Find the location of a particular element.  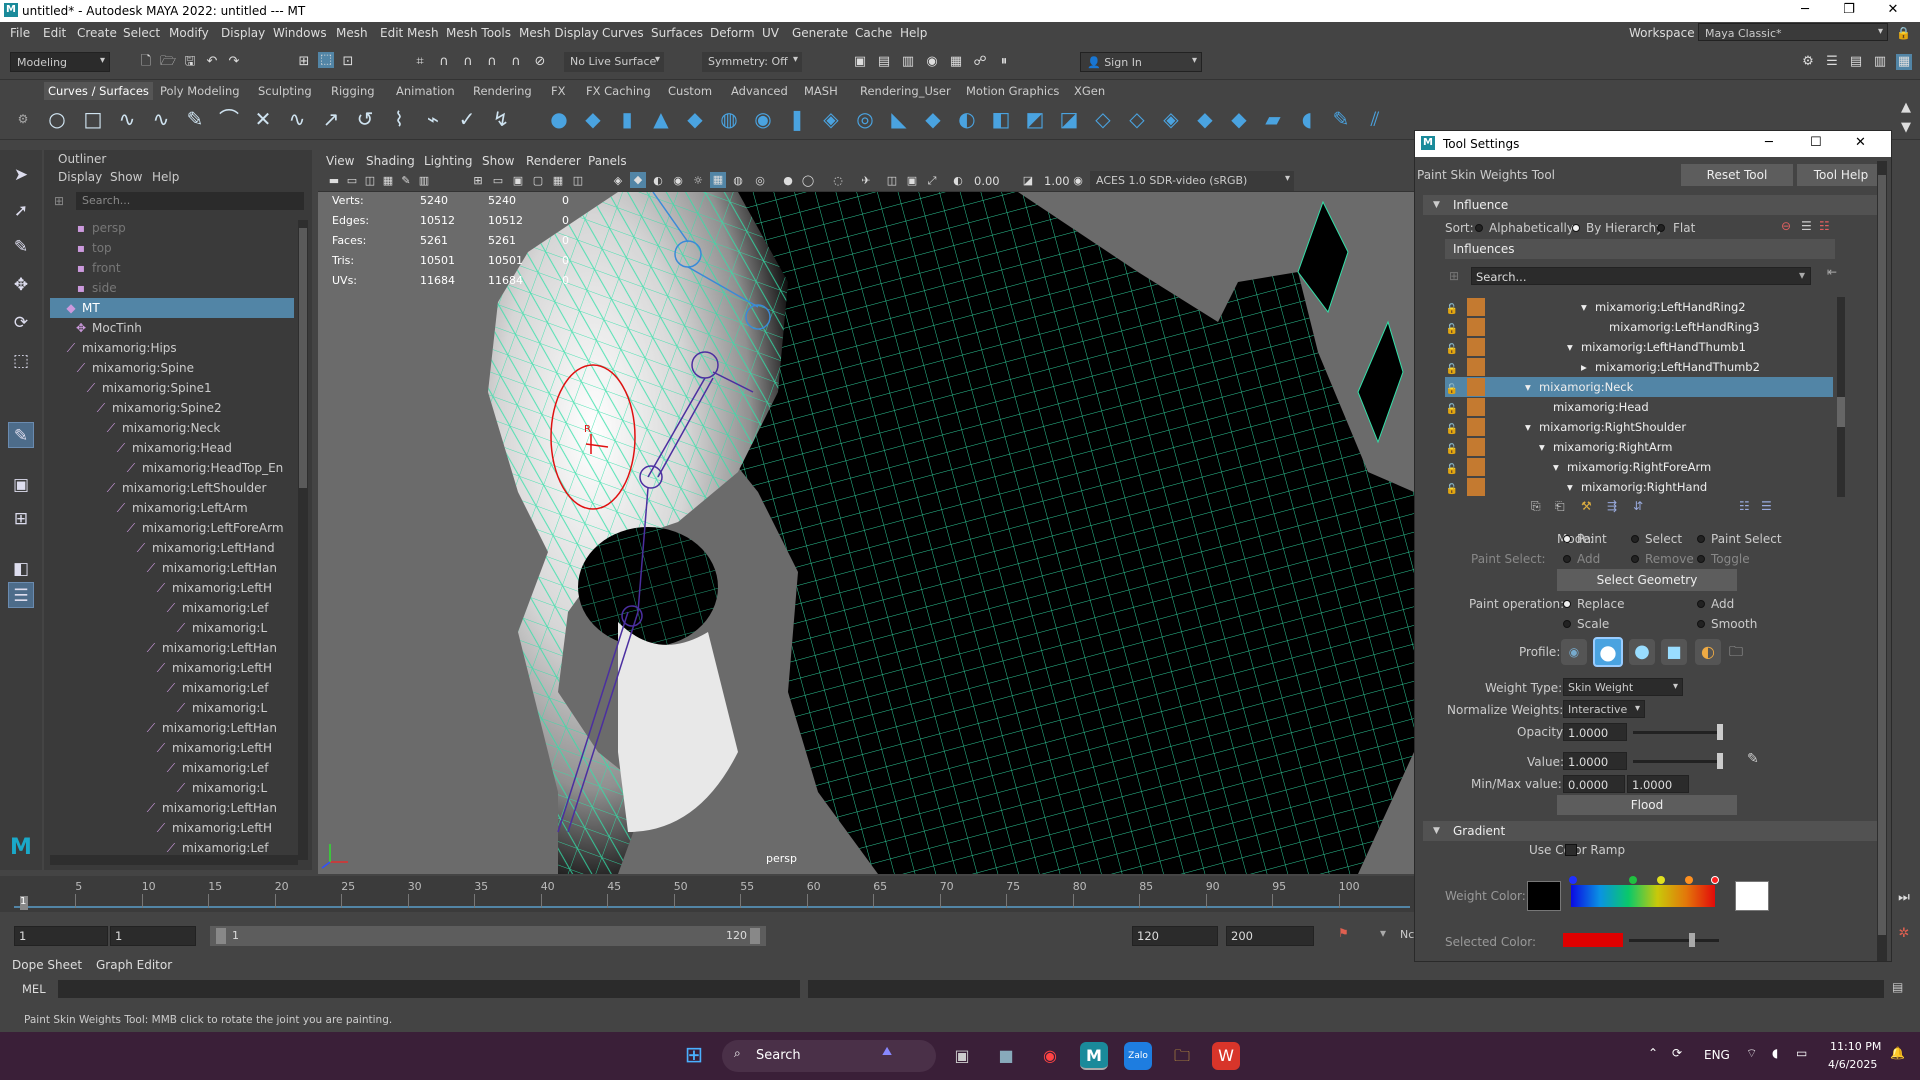

use-color-ramp-checkbox is located at coordinates (1571, 850).